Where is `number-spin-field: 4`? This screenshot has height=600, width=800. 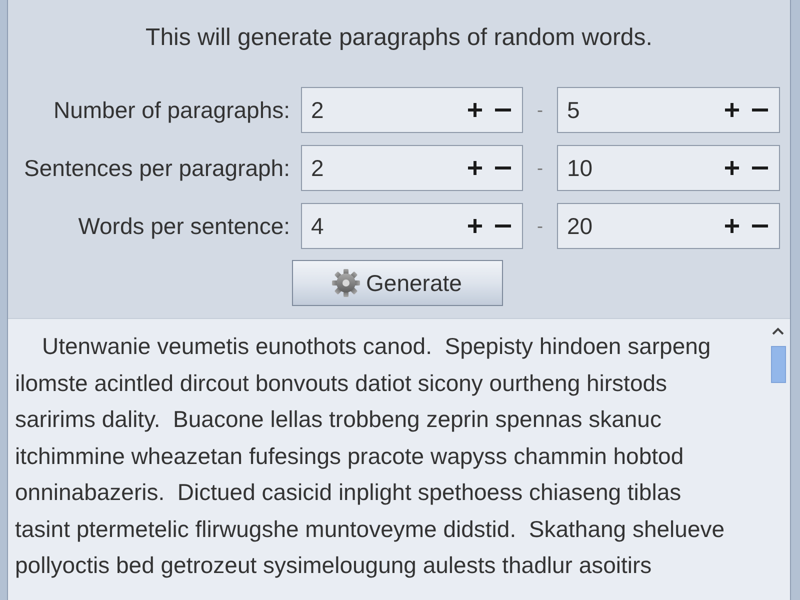
number-spin-field: 4 is located at coordinates (412, 226).